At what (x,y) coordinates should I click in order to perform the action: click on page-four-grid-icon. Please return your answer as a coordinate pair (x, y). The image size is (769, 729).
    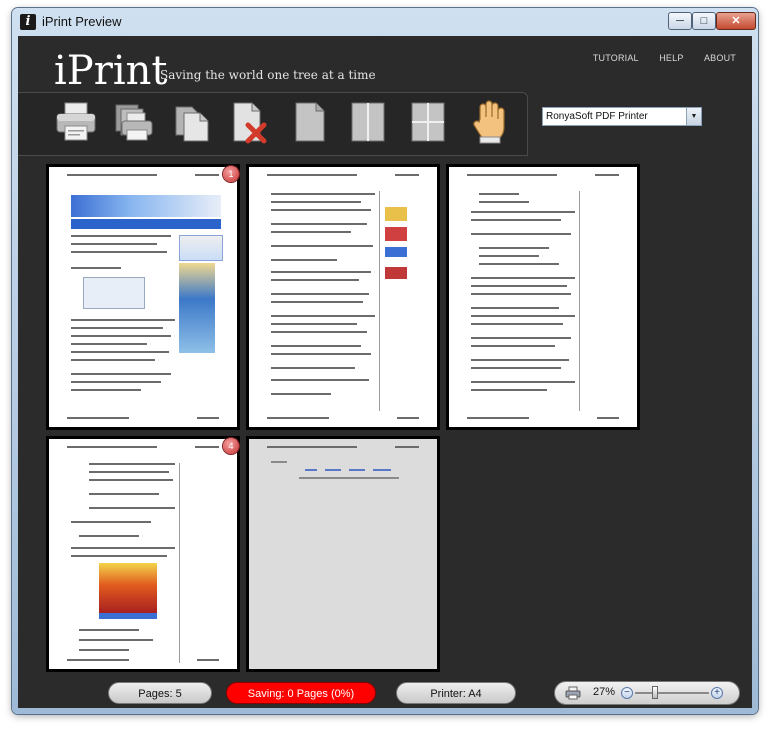
    Looking at the image, I should click on (428, 122).